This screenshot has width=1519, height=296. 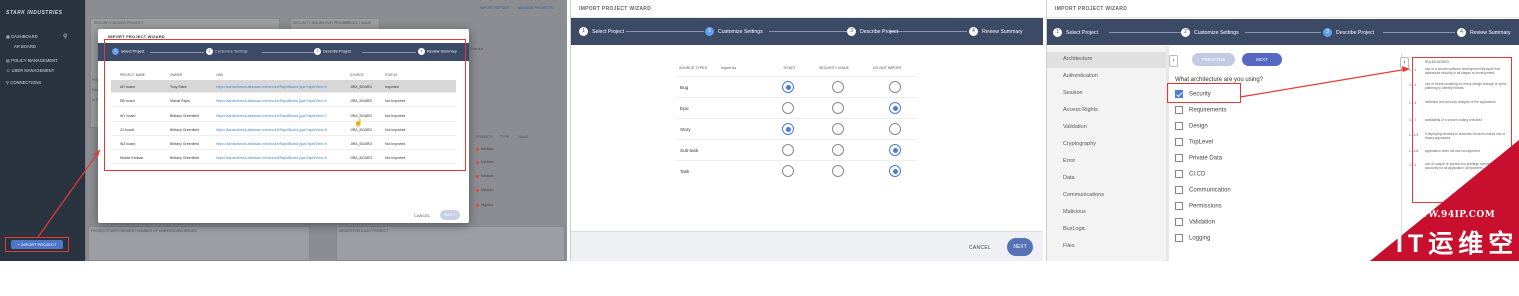 I want to click on highlight-wizard, so click(x=285, y=105).